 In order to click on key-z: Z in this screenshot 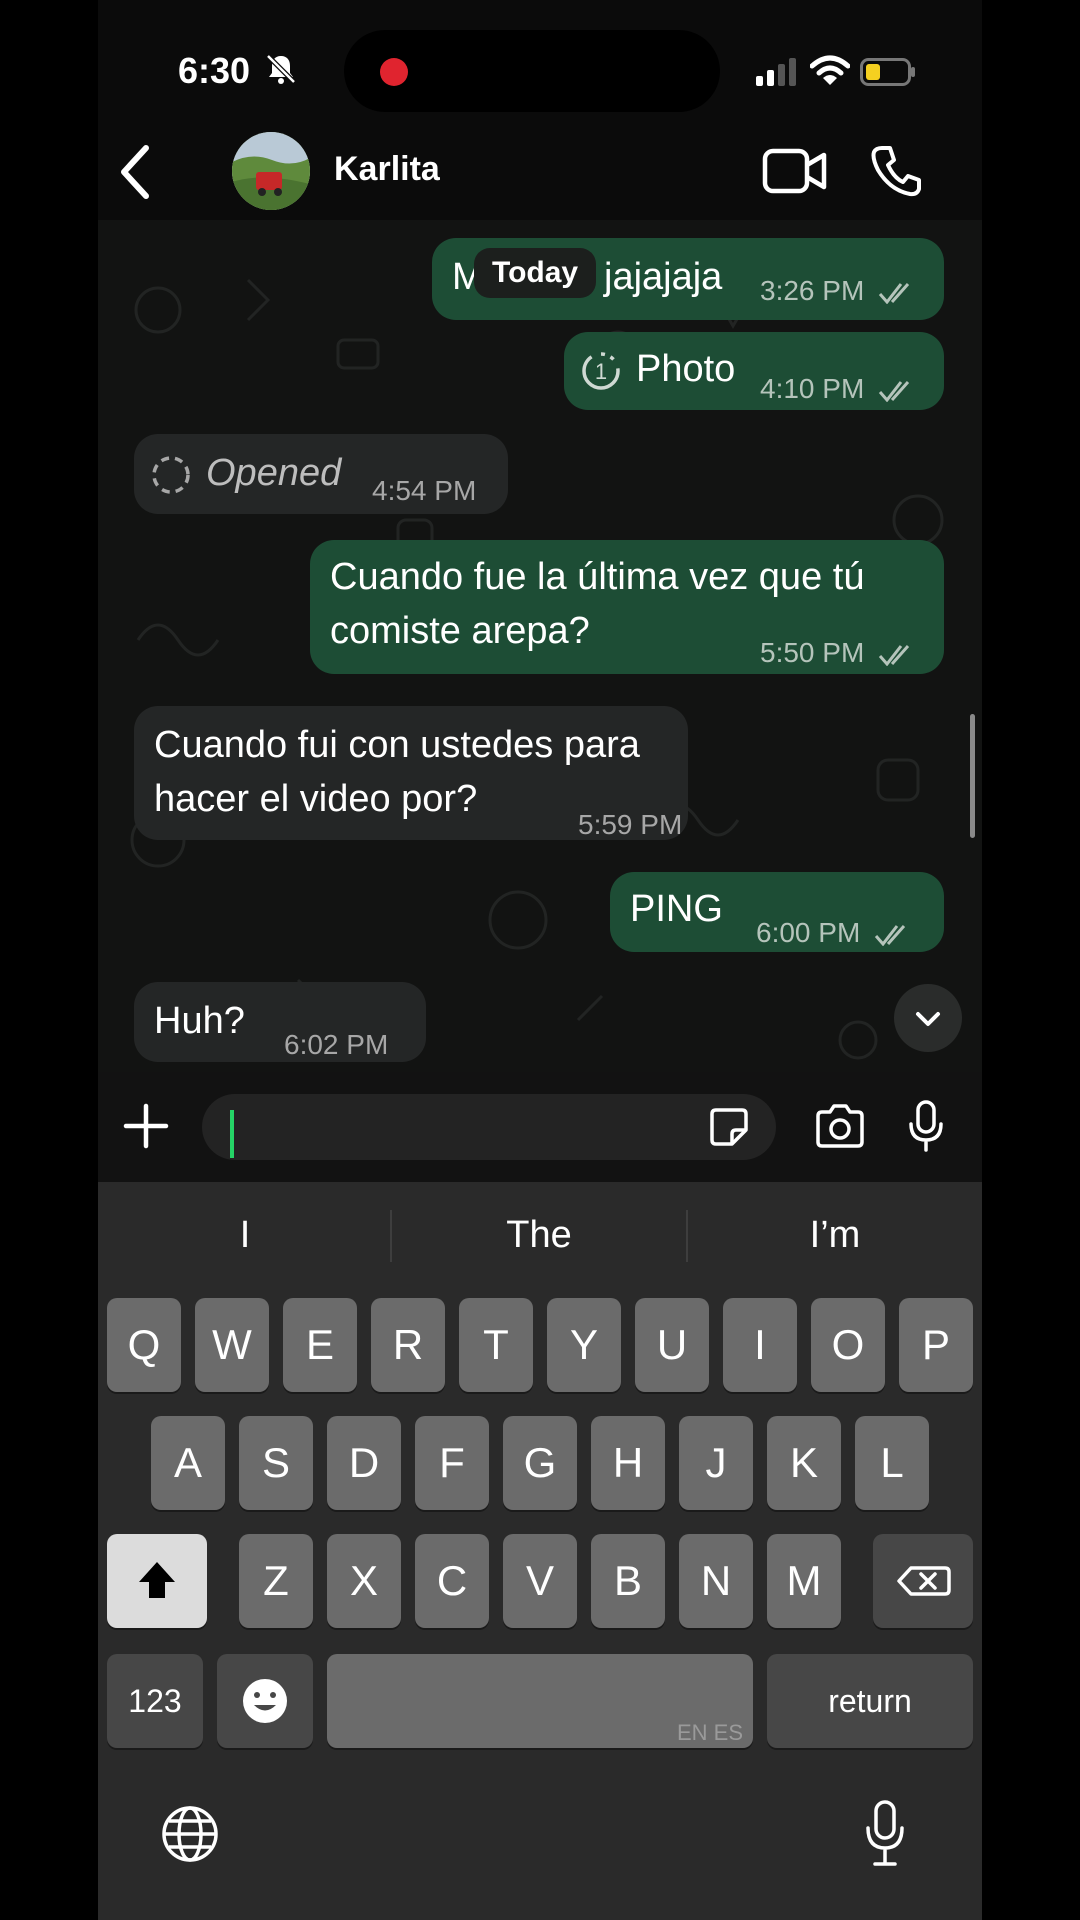, I will do `click(276, 1581)`.